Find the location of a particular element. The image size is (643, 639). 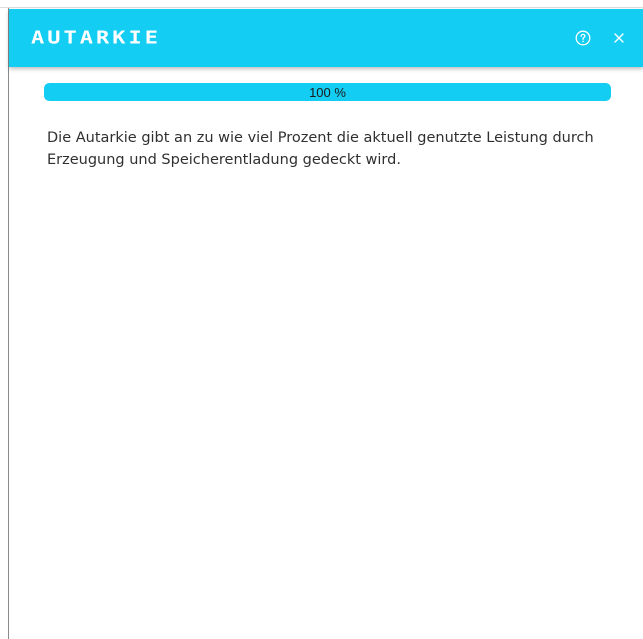

progress-label: 100 % is located at coordinates (327, 92).